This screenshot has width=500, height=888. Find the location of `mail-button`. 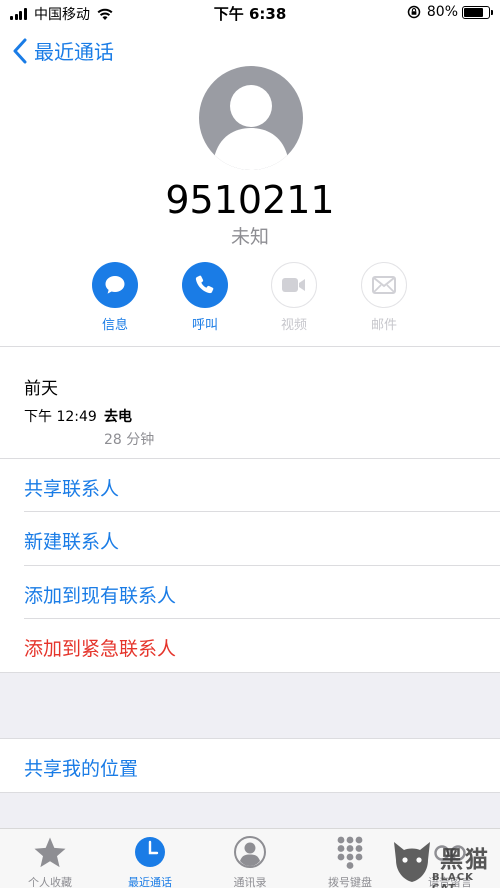

mail-button is located at coordinates (384, 285).